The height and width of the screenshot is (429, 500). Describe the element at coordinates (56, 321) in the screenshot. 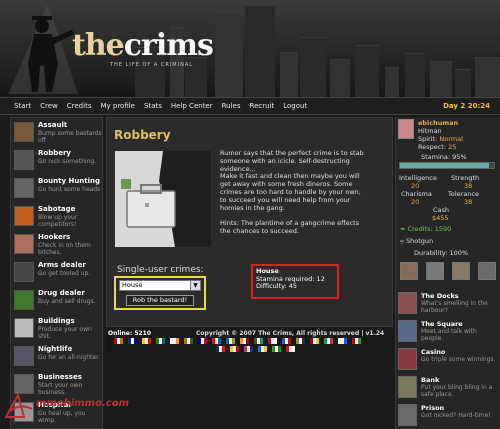

I see `sidebar-item-title: Buildings` at that location.